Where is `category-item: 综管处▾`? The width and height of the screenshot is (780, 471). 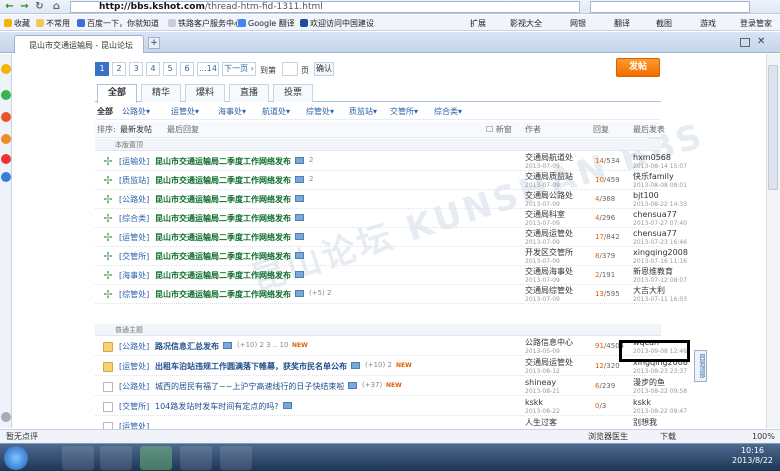
category-item: 综管处▾ is located at coordinates (320, 112).